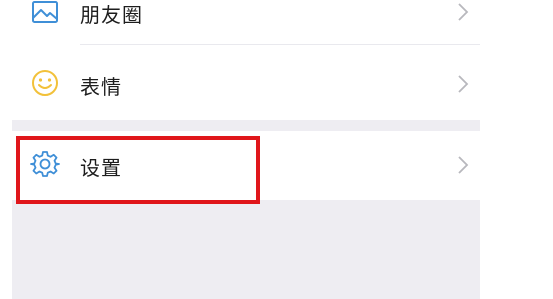  What do you see at coordinates (246, 15) in the screenshot?
I see `menu-item-moments: 朋友圈` at bounding box center [246, 15].